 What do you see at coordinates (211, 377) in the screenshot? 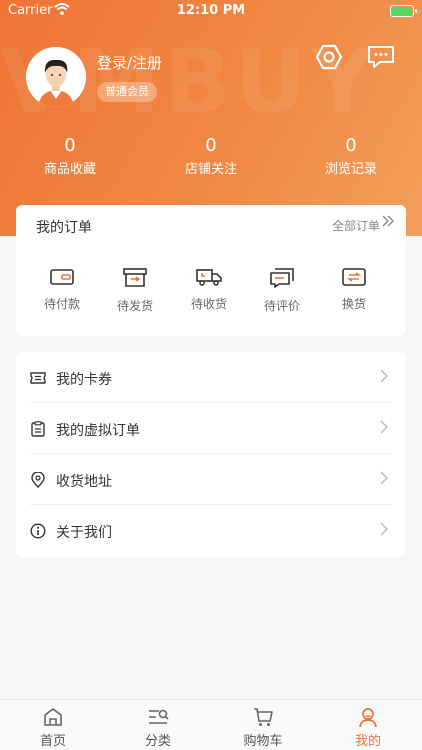
I see `menu-item-coupons: 我的卡券` at bounding box center [211, 377].